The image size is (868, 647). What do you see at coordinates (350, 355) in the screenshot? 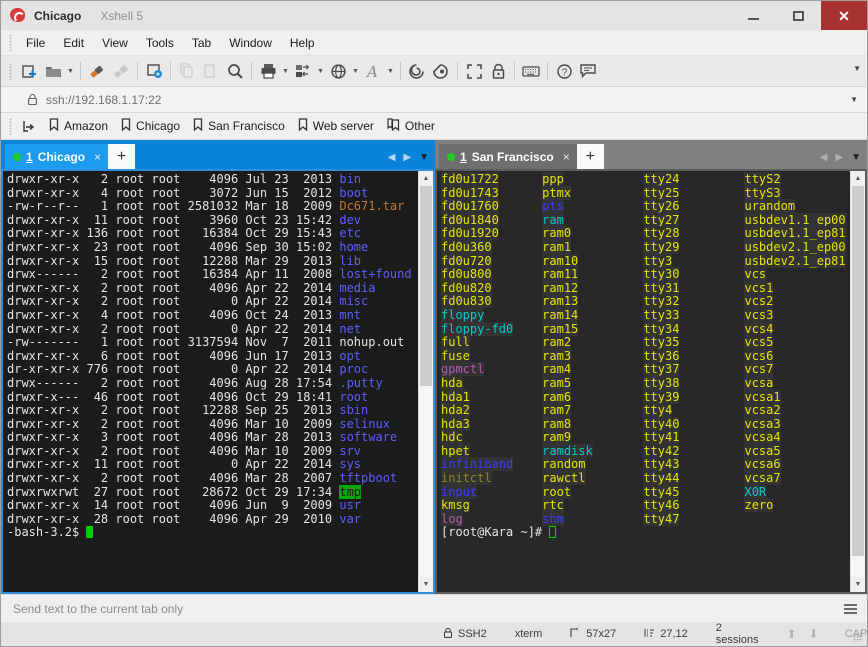
I see `file-name: opt` at bounding box center [350, 355].